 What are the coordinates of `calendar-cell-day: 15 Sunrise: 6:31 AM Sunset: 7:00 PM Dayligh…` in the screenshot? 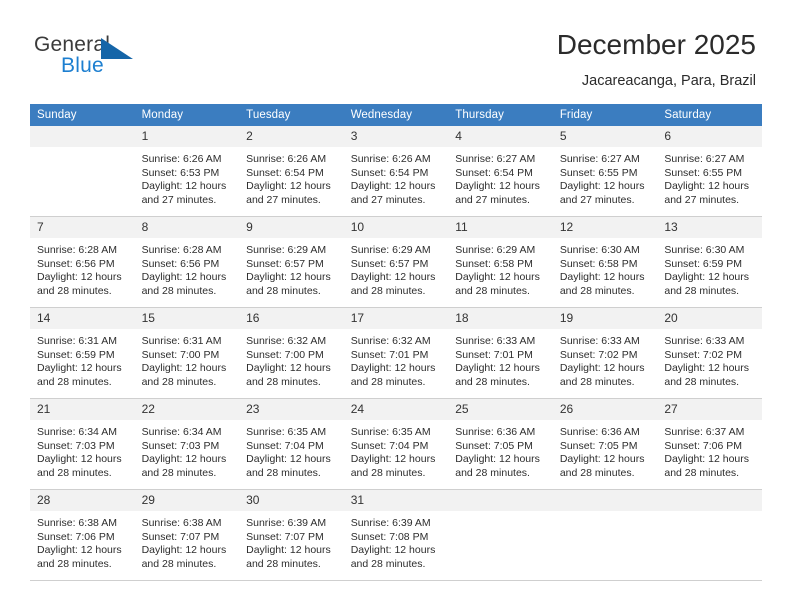 It's located at (187, 353).